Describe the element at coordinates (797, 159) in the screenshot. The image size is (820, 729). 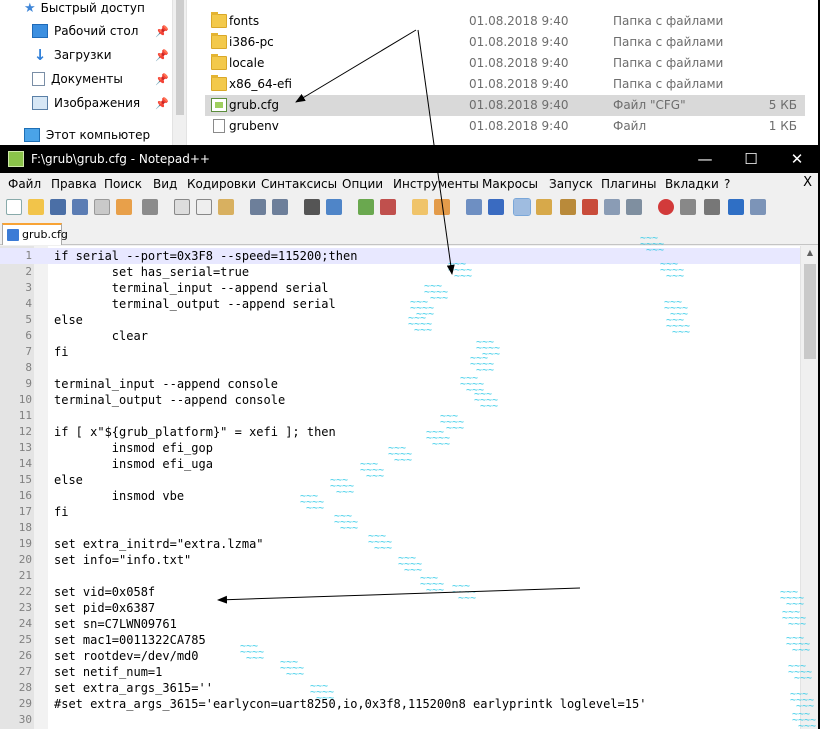
I see `close-button: ✕` at that location.